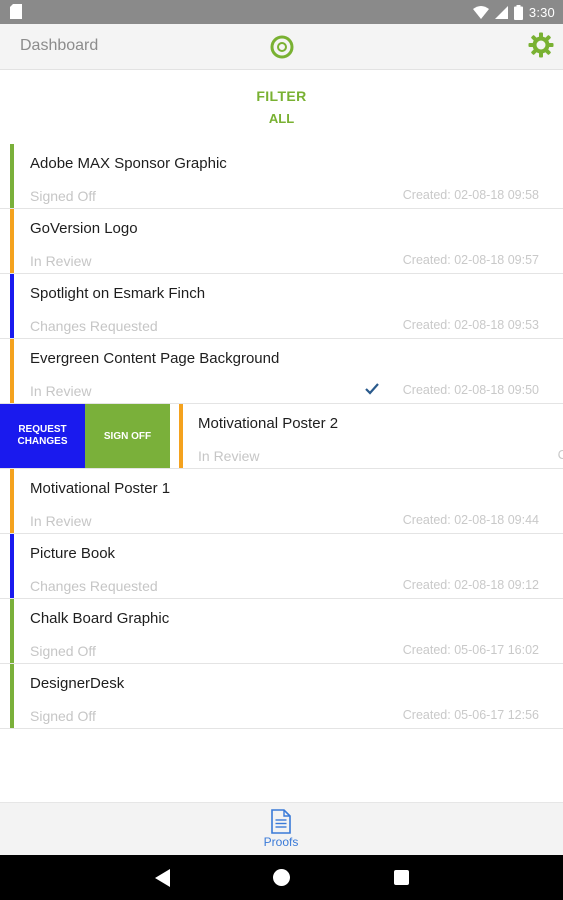 Image resolution: width=563 pixels, height=900 pixels. What do you see at coordinates (470, 715) in the screenshot?
I see `proof-created: Created: 05-06-17 12:56` at bounding box center [470, 715].